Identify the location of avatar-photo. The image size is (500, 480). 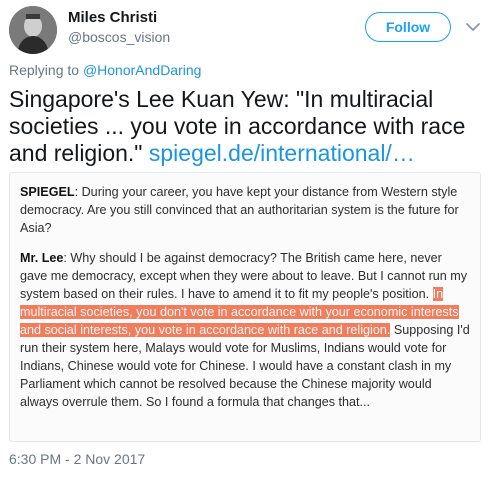
(33, 30).